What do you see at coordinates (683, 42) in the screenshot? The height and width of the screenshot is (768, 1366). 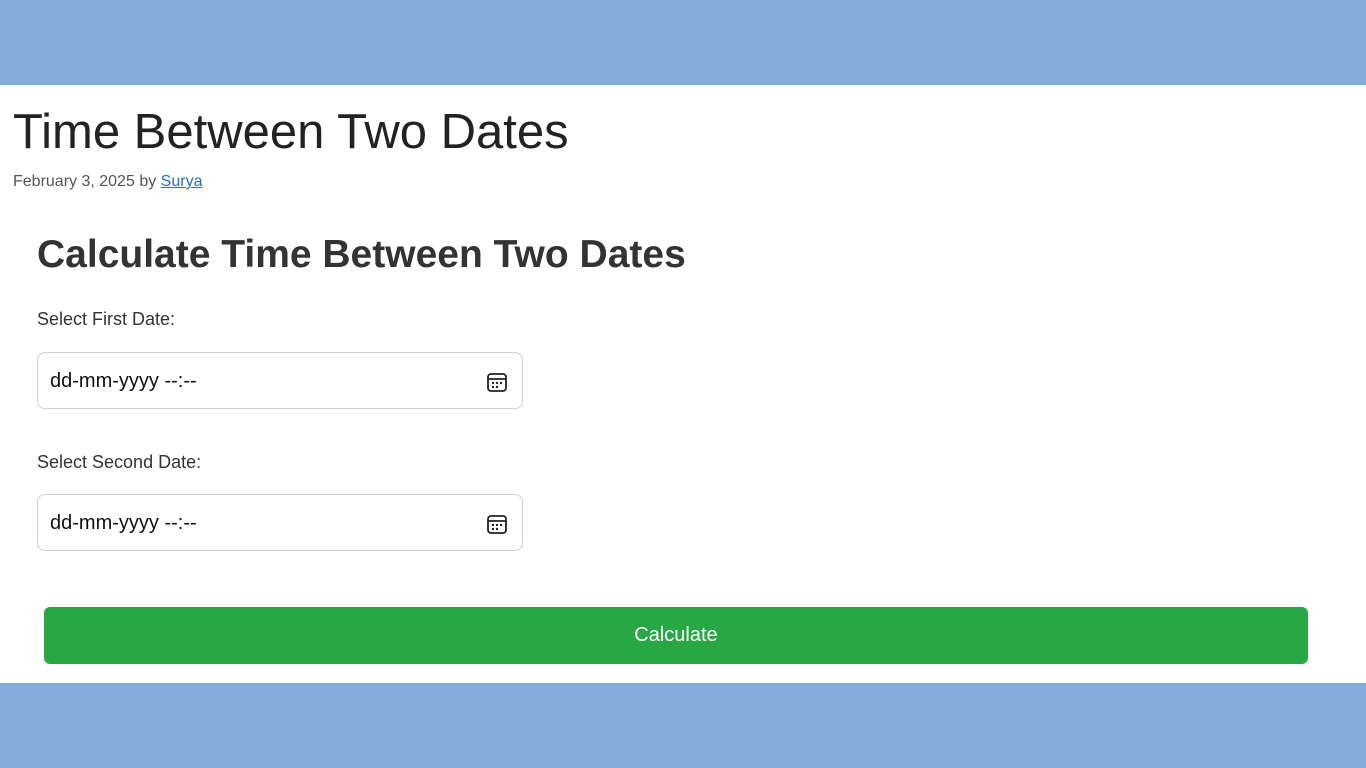 I see `header-band` at bounding box center [683, 42].